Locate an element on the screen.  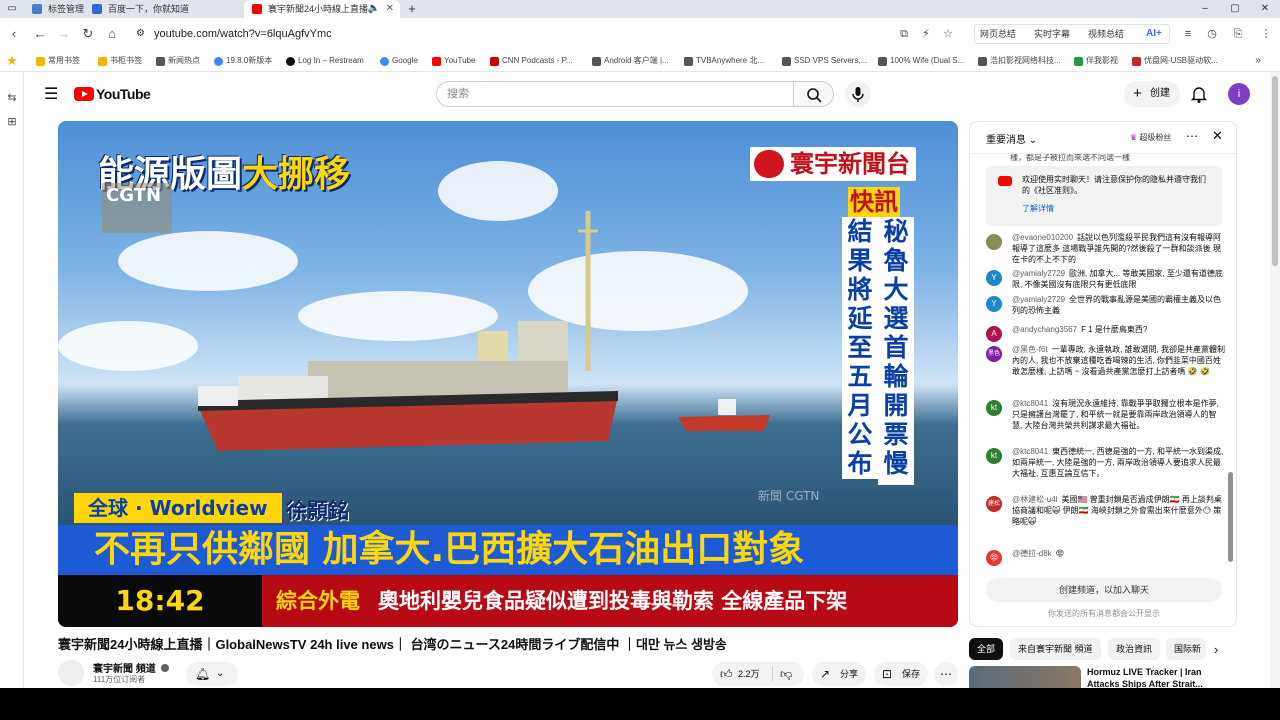
browser-tab-2: 百度一下，你就知道 is located at coordinates (161, 9).